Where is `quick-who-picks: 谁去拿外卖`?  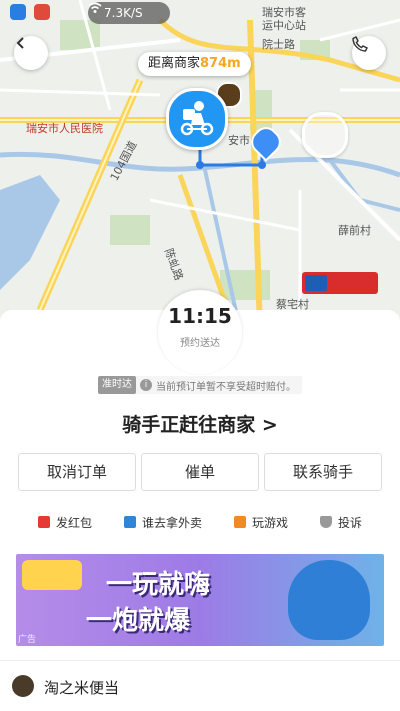 quick-who-picks: 谁去拿外卖 is located at coordinates (162, 522).